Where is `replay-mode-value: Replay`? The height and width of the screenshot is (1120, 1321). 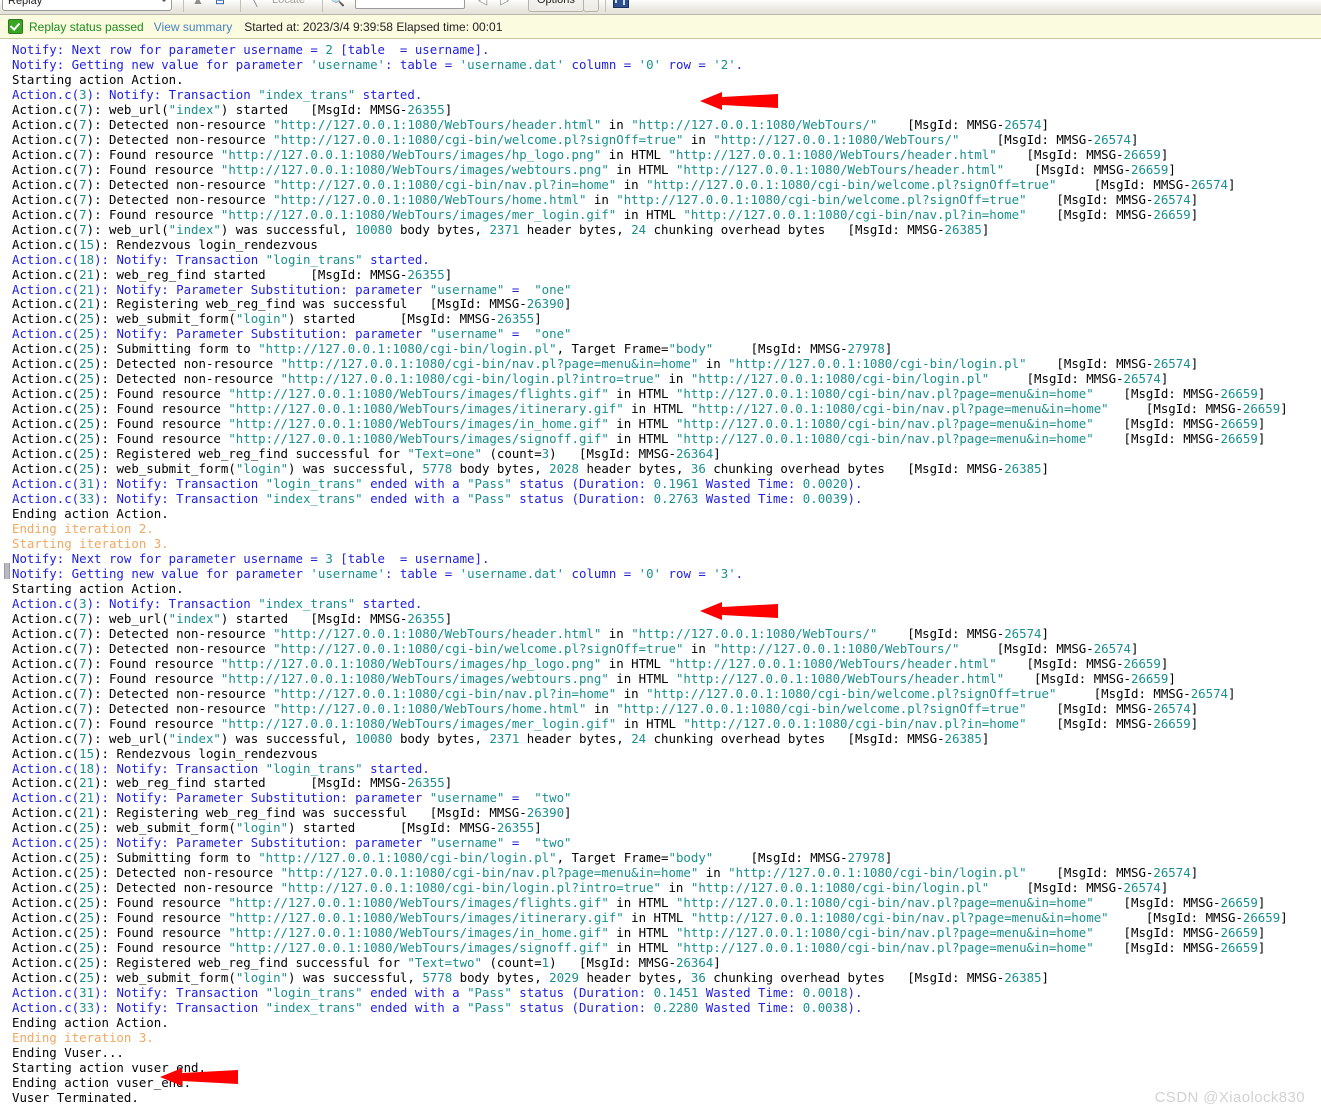
replay-mode-value: Replay is located at coordinates (25, 3).